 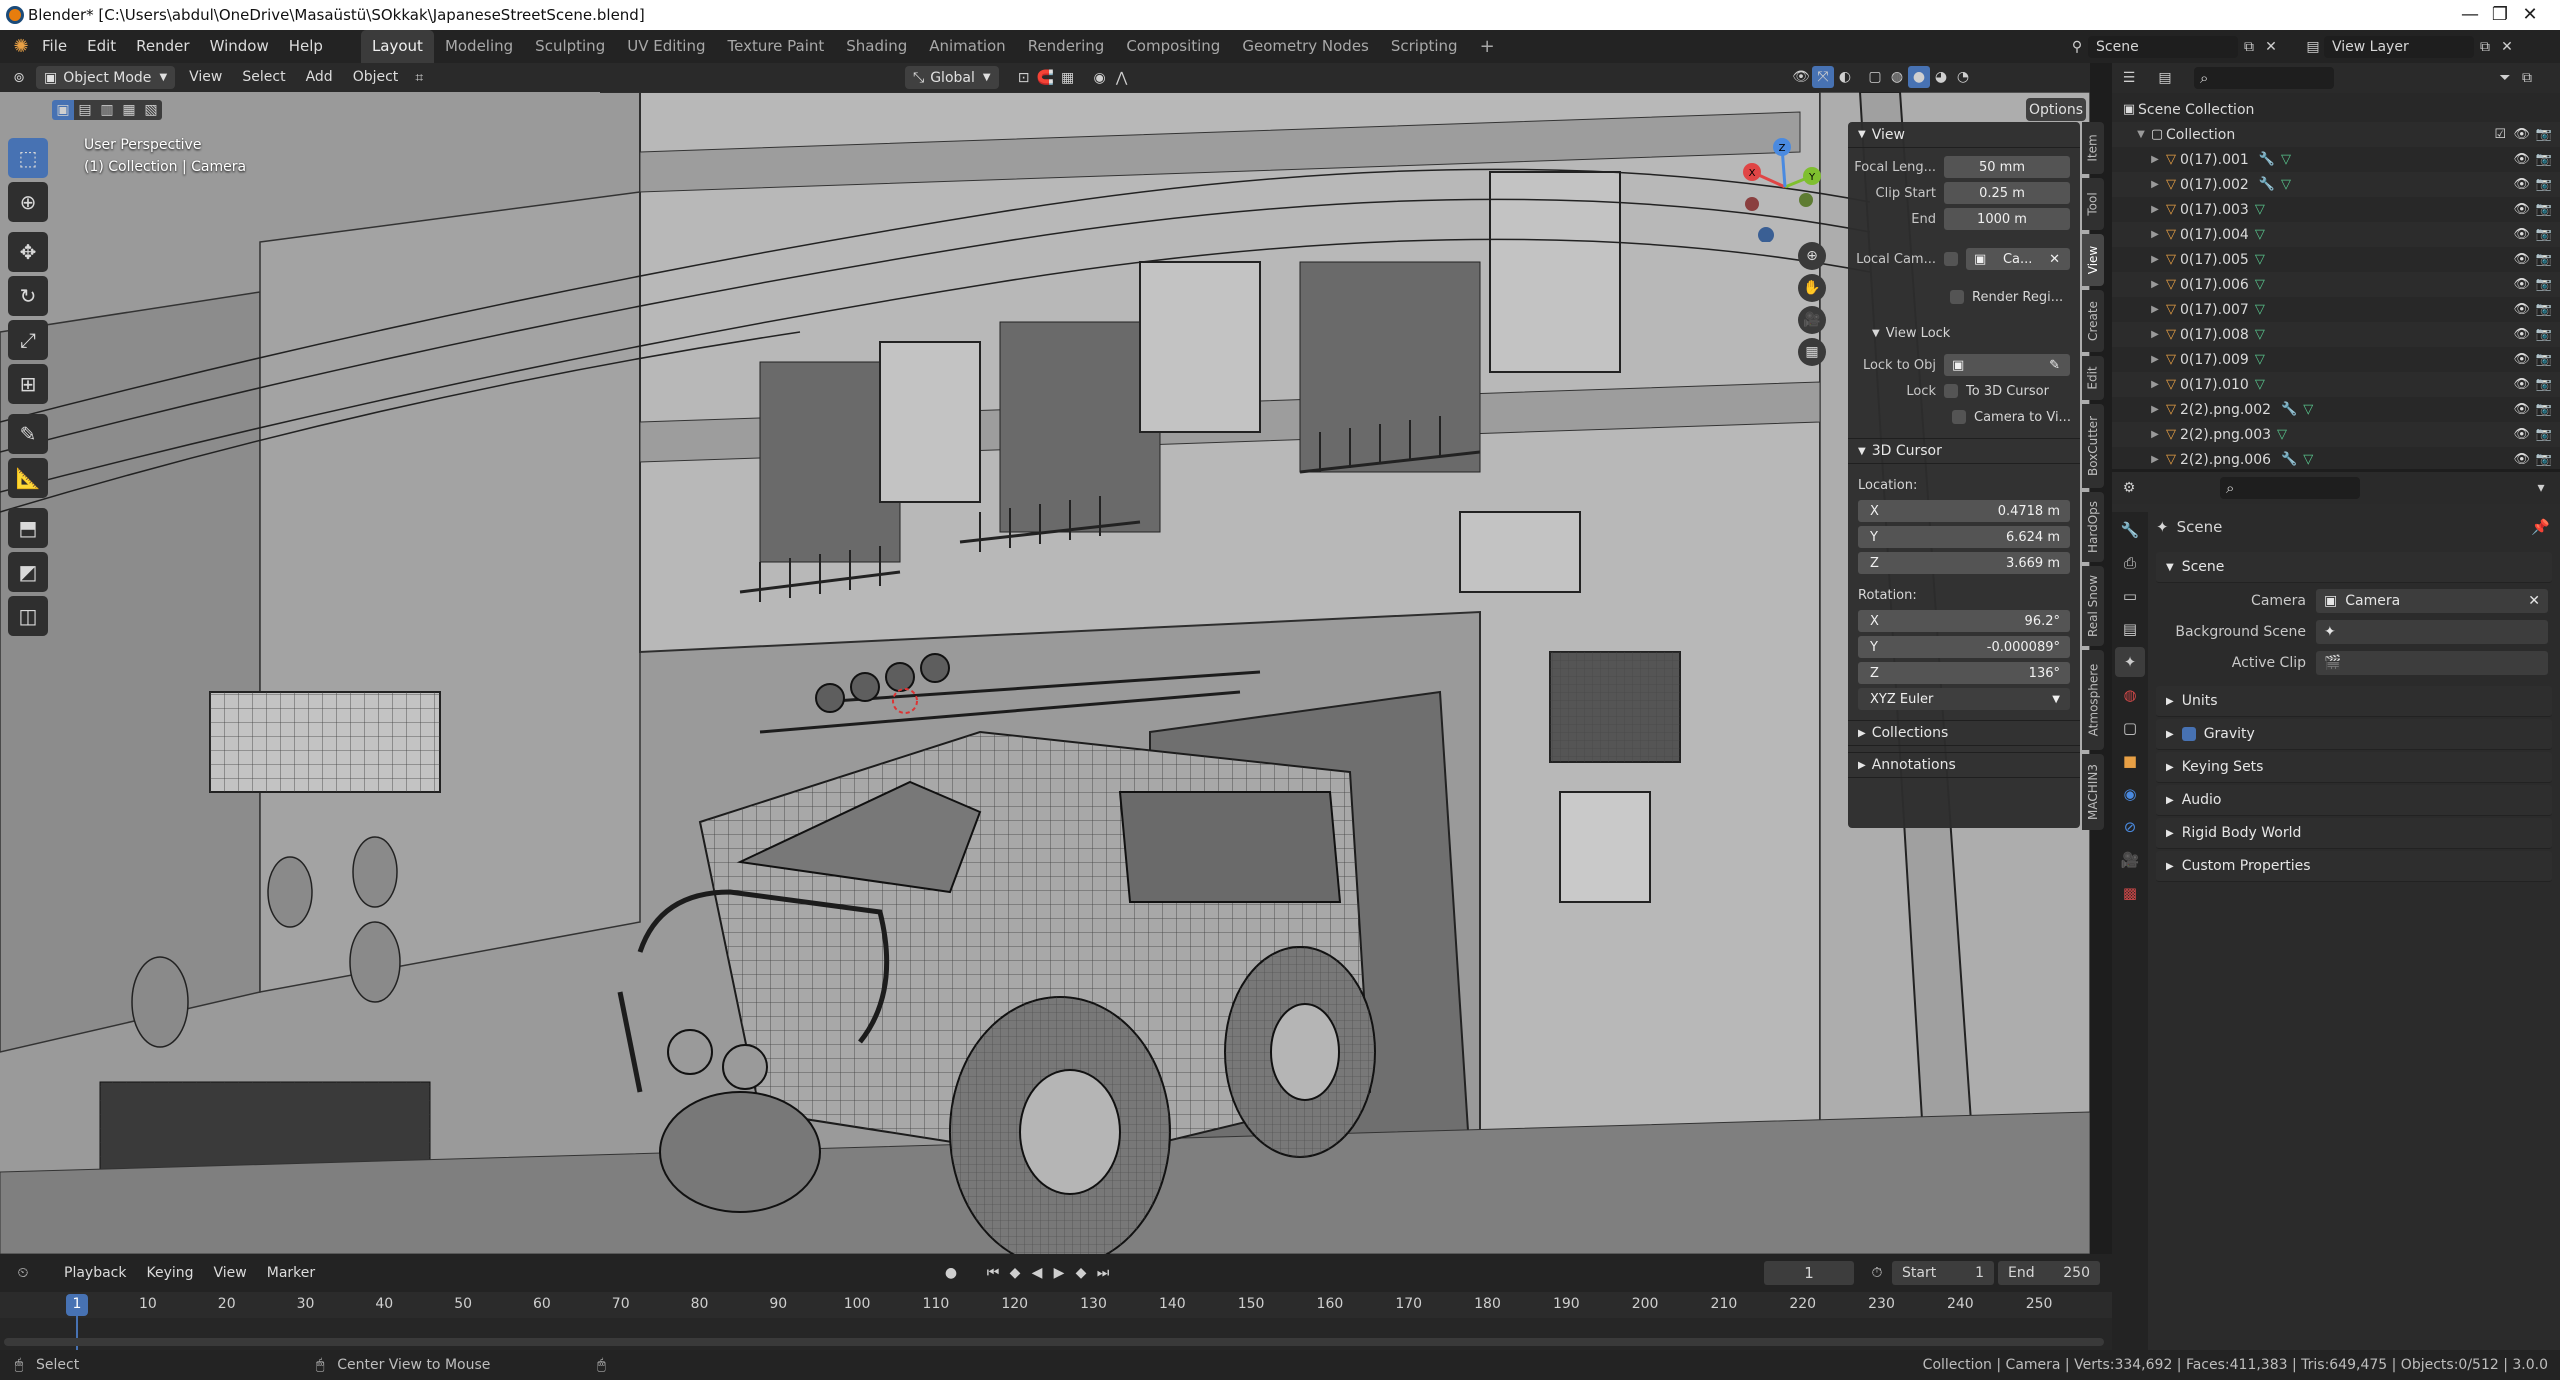 I want to click on gpencil-icon: ⌗, so click(x=419, y=78).